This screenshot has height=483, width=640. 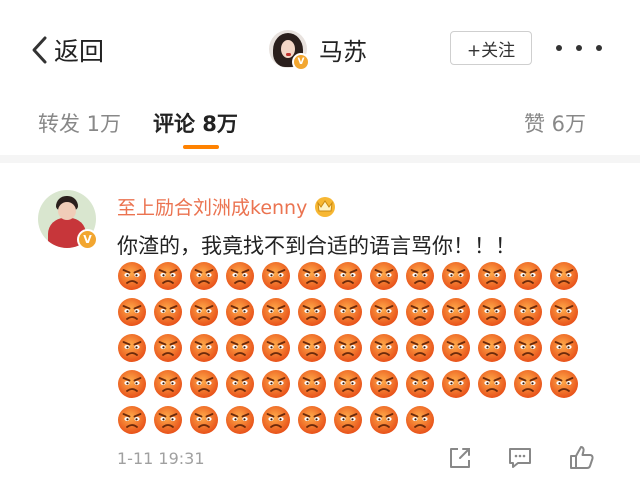 What do you see at coordinates (320, 460) in the screenshot?
I see `comment-footer: 1-11 19:31` at bounding box center [320, 460].